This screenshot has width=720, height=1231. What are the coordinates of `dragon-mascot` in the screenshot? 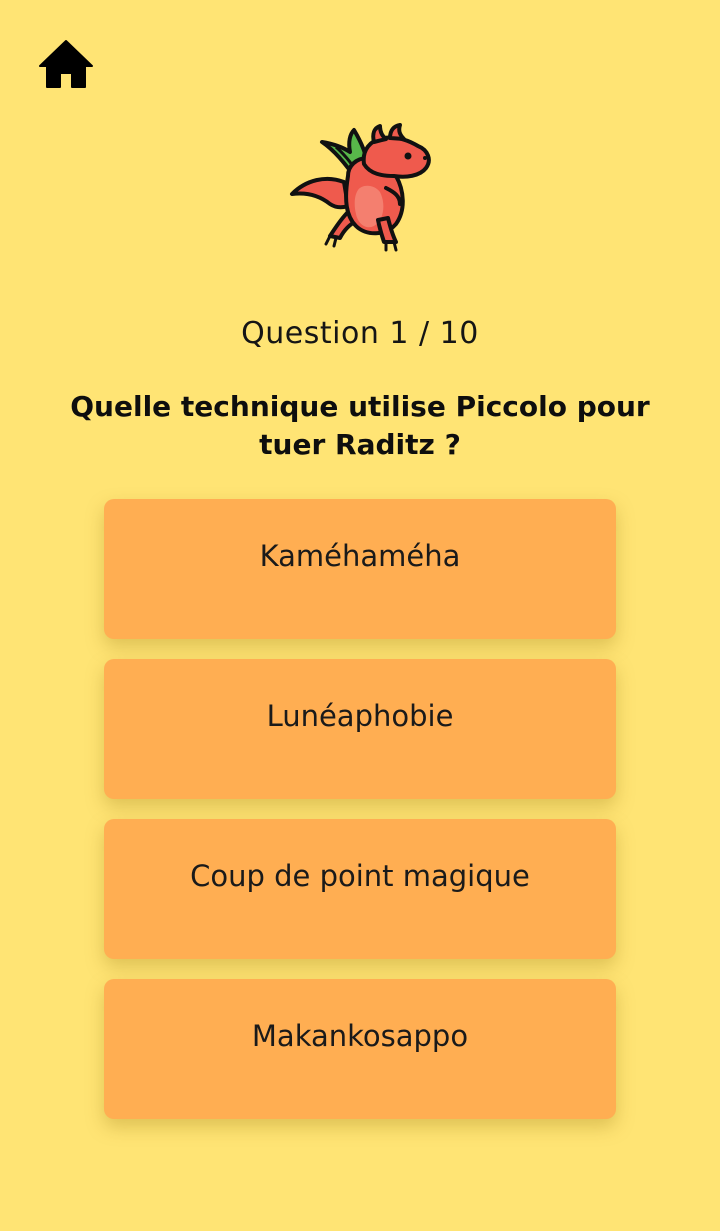 It's located at (361, 187).